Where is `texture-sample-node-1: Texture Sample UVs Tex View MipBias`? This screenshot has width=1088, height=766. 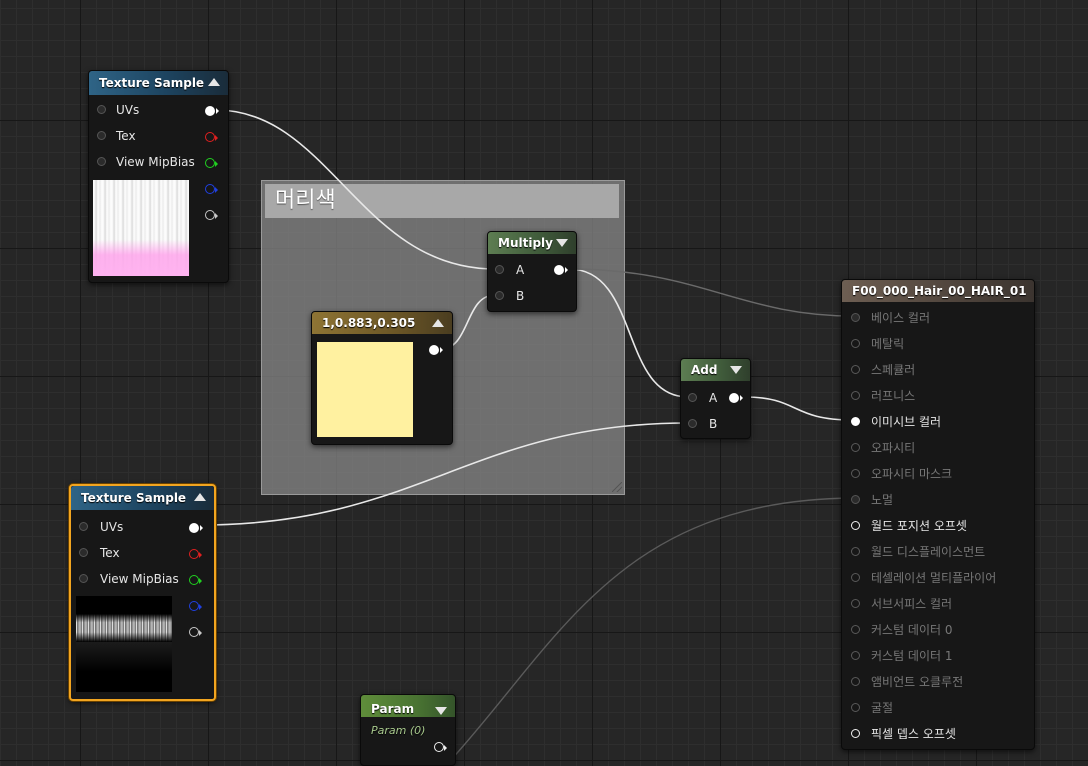 texture-sample-node-1: Texture Sample UVs Tex View MipBias is located at coordinates (158, 176).